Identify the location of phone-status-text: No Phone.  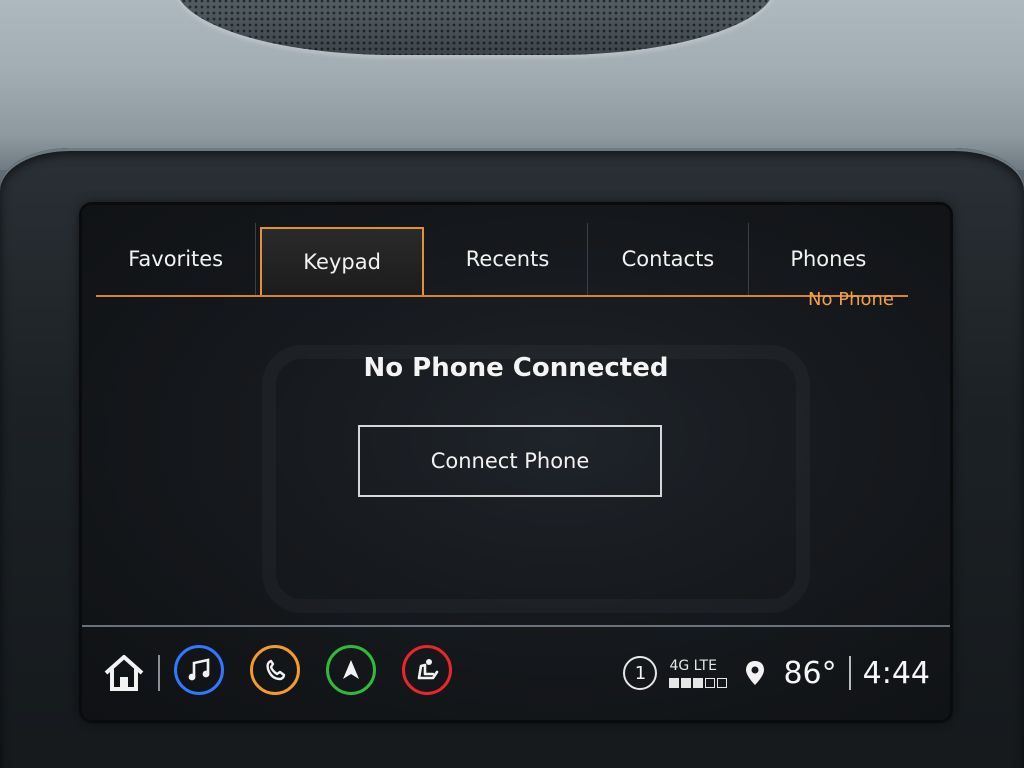
(851, 299).